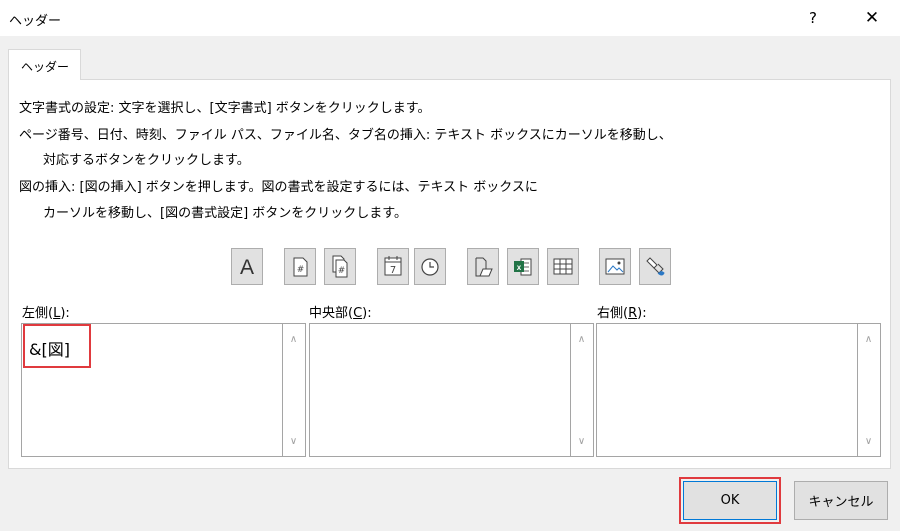  I want to click on cancel-button-label: キャンセル, so click(841, 502).